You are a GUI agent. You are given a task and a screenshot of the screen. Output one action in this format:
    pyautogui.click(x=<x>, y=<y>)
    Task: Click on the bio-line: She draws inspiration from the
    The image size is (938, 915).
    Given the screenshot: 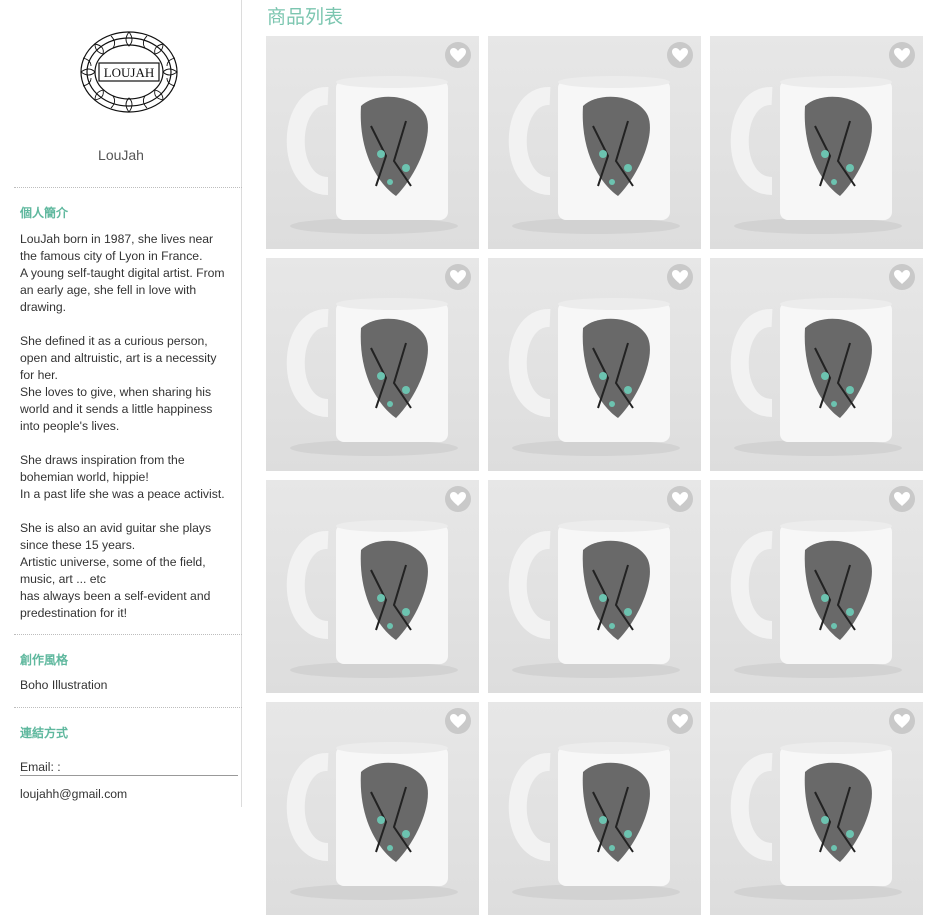 What is the action you would take?
    pyautogui.click(x=102, y=460)
    